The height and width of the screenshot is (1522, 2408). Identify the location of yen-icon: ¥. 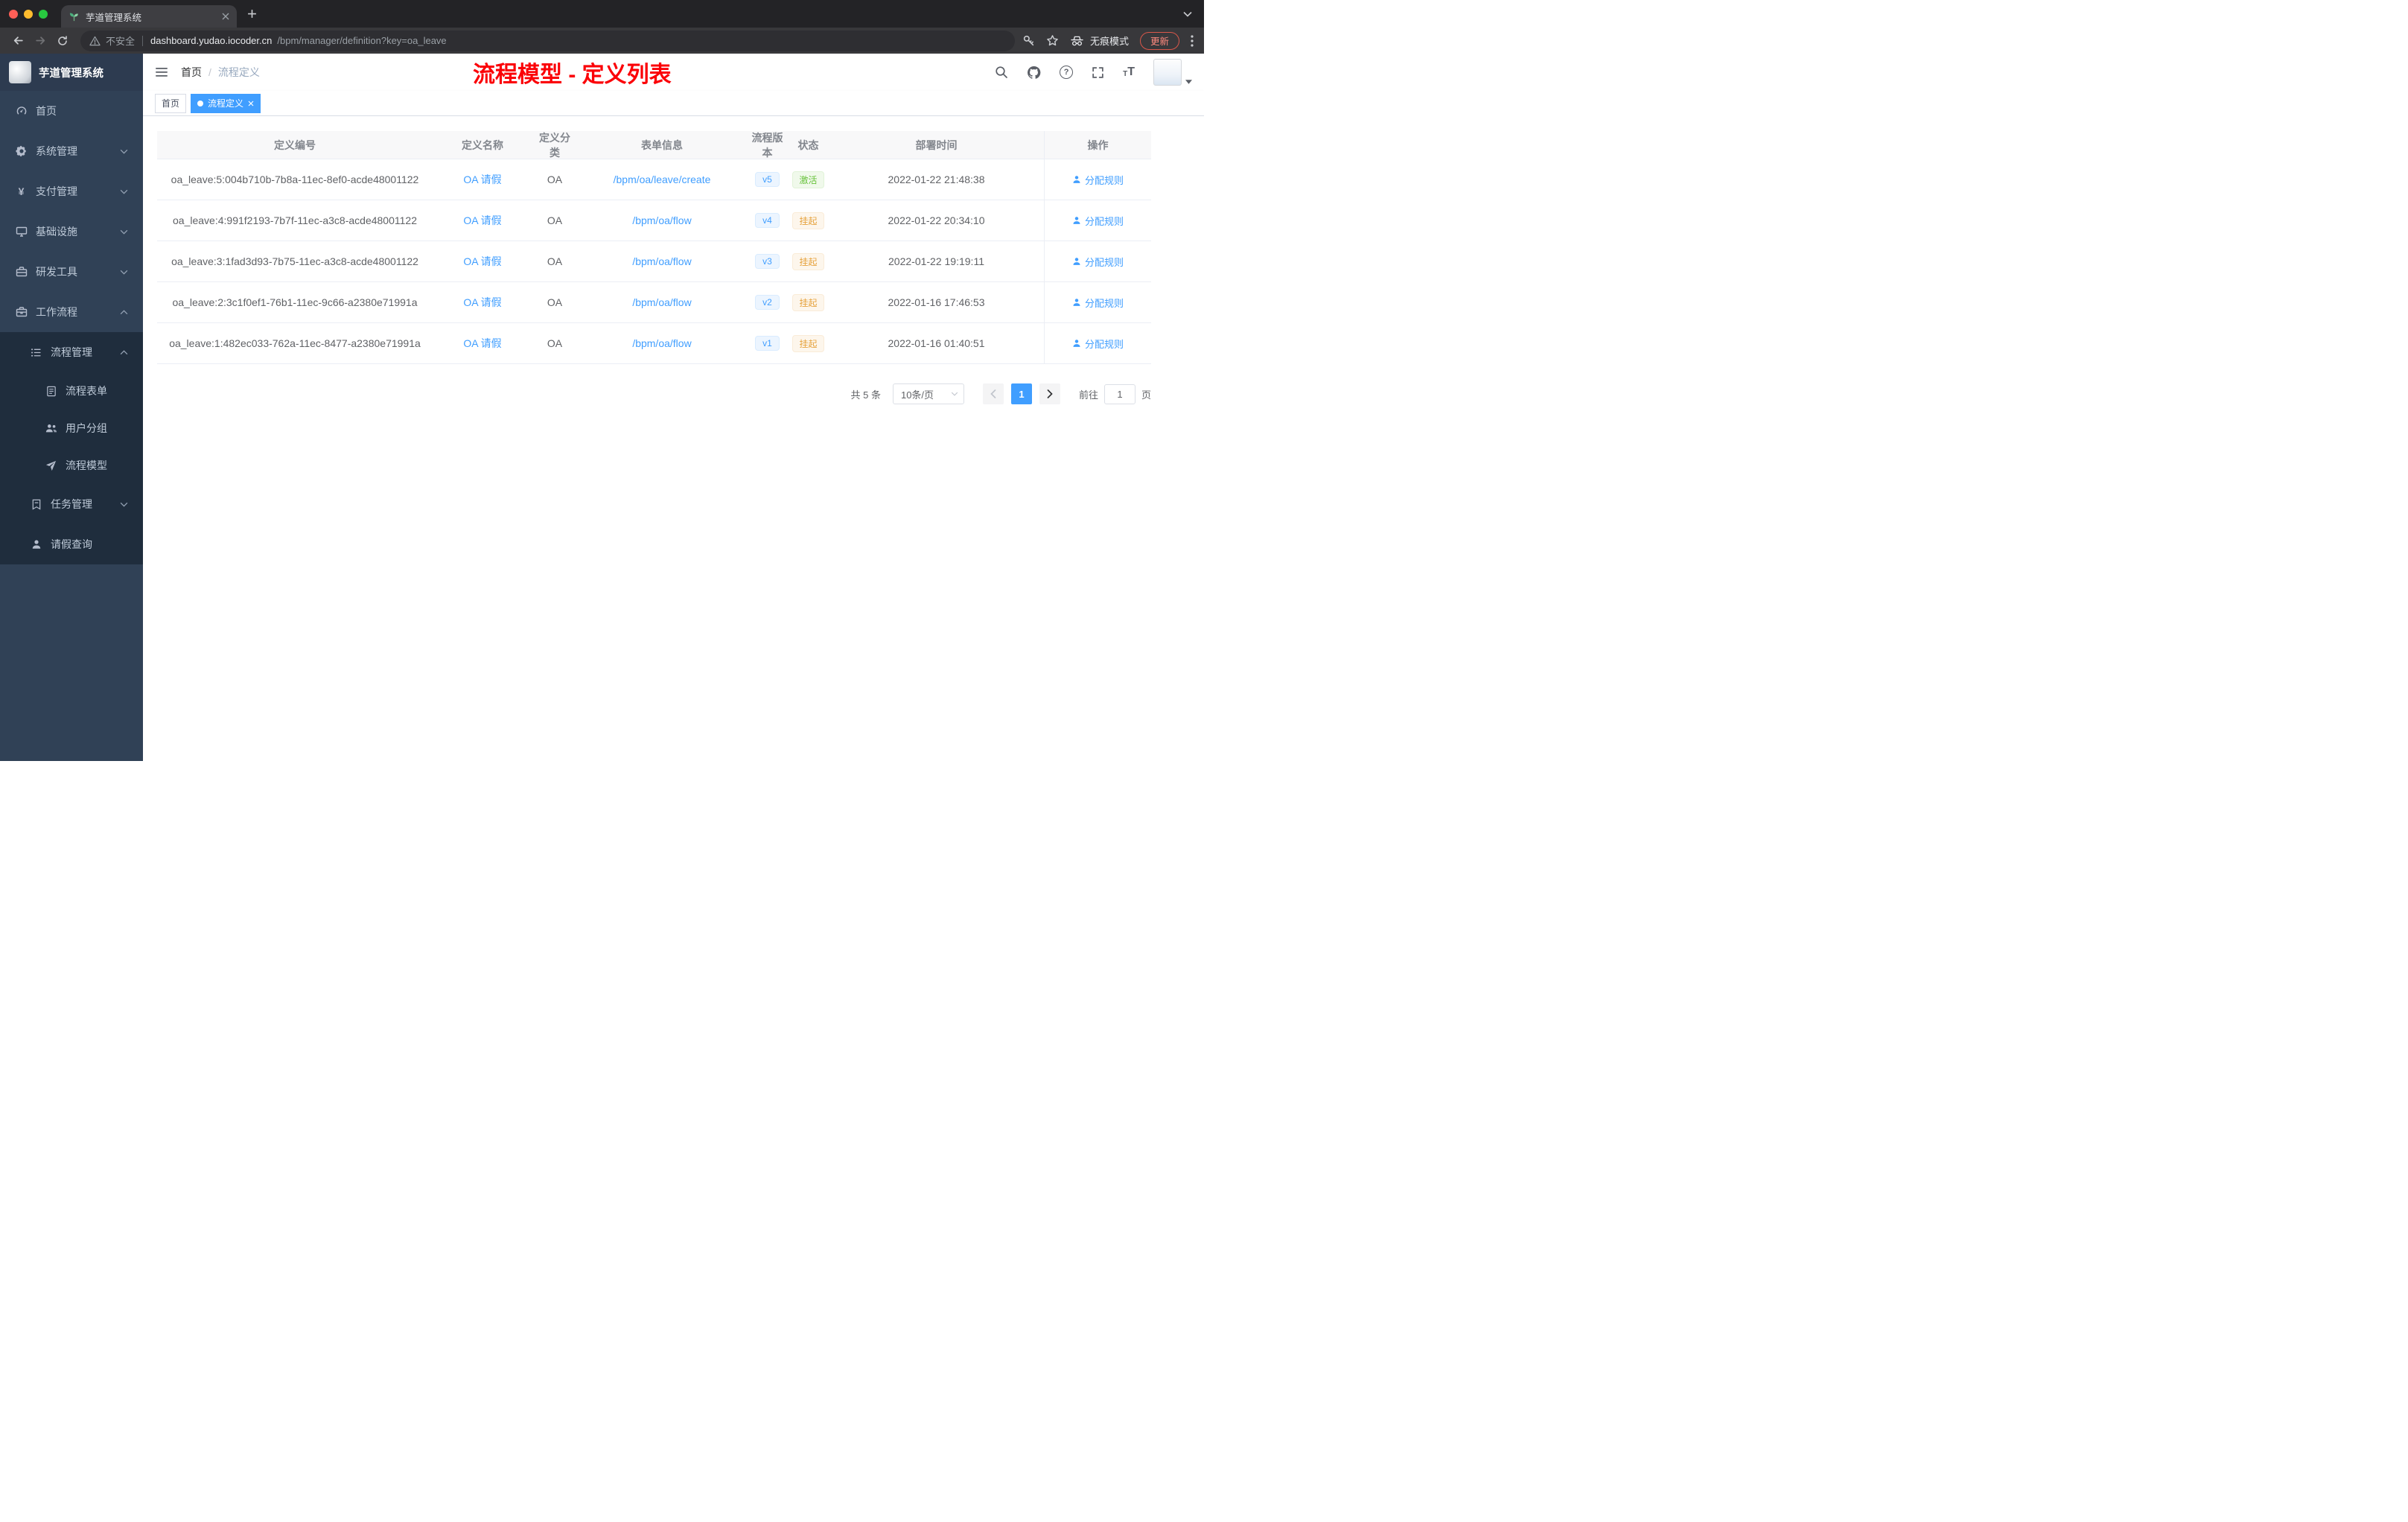
(21, 191).